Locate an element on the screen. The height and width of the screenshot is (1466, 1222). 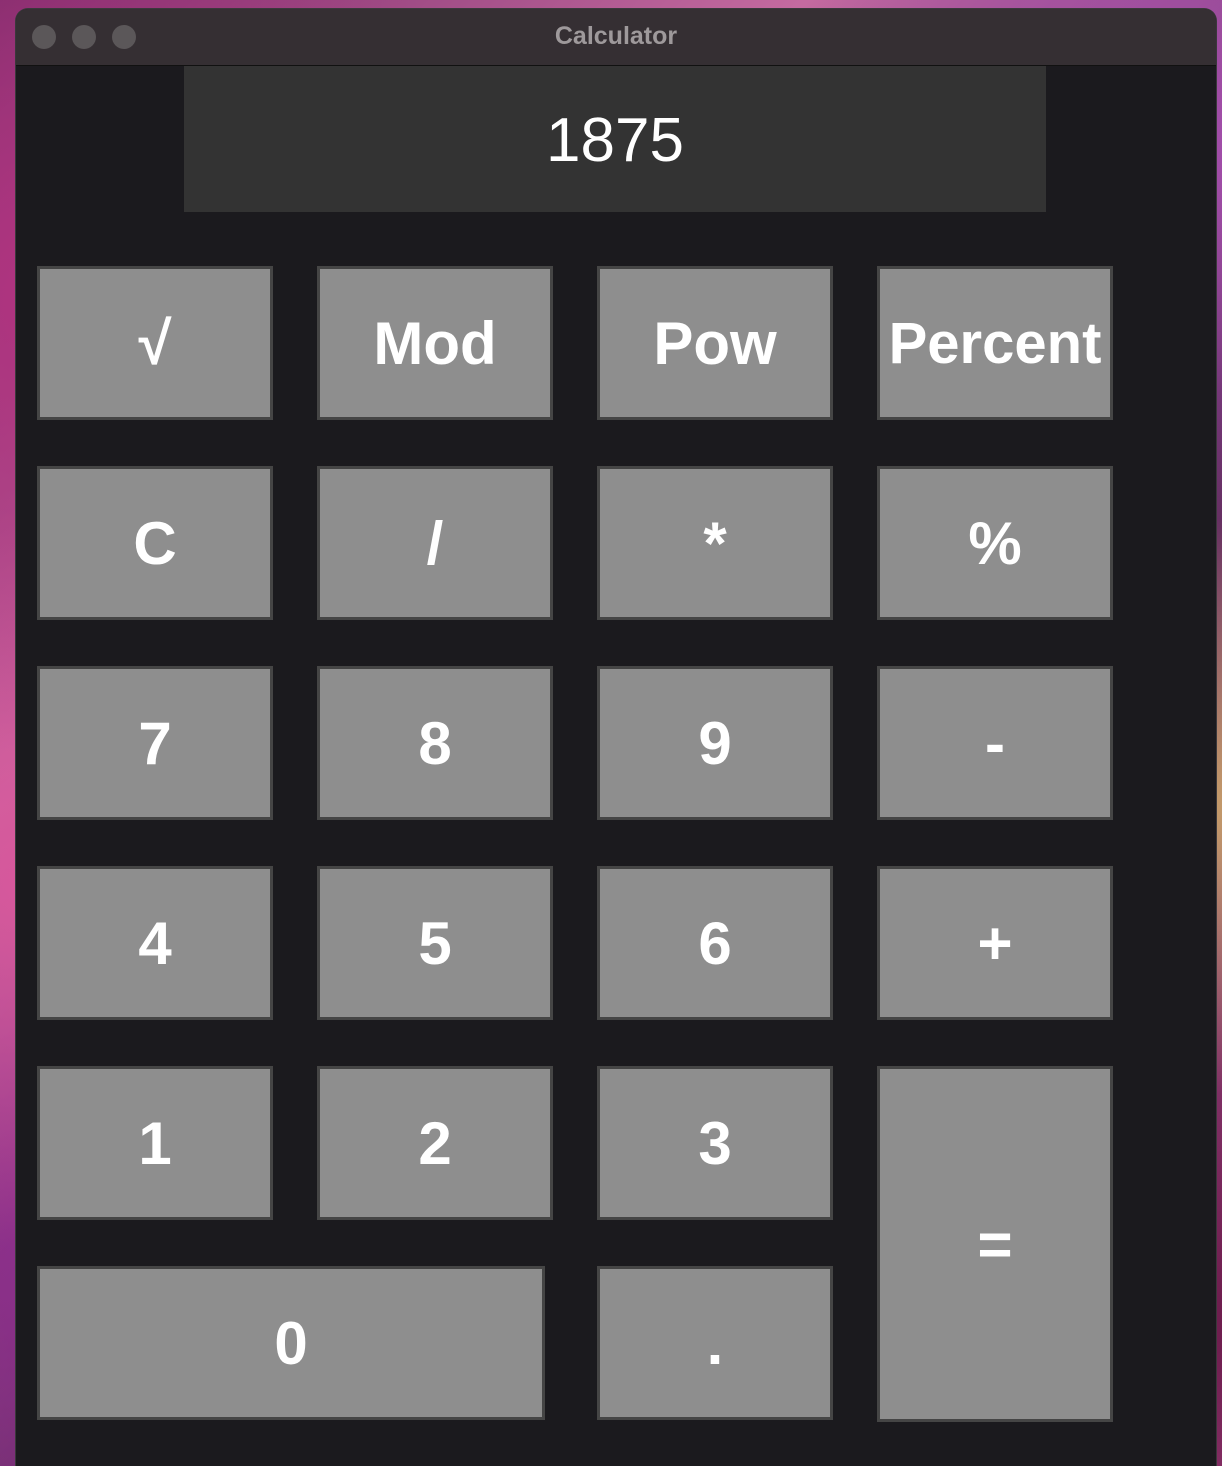
decimal-button: . is located at coordinates (715, 1343).